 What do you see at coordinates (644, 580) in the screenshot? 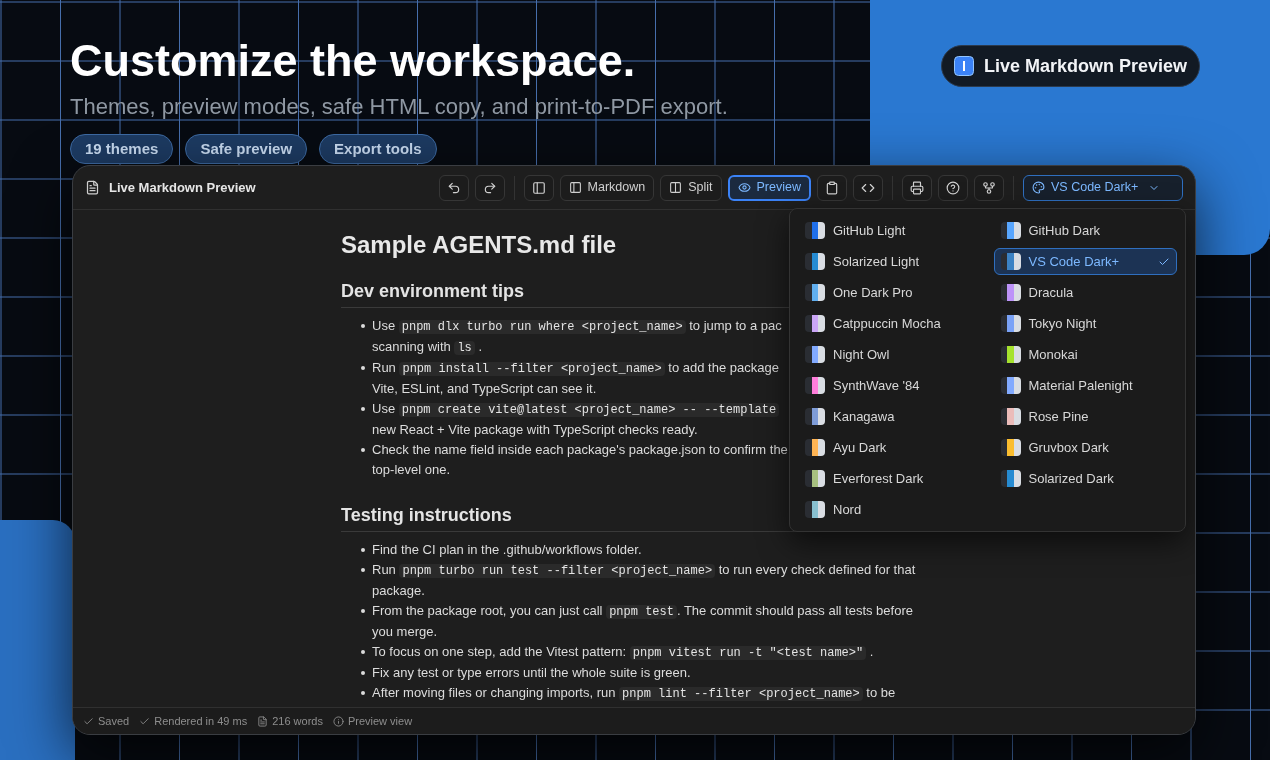
I see `list-item-text: Run pnpm turbo run test --filter <project_name> to run every check defined for that package.` at bounding box center [644, 580].